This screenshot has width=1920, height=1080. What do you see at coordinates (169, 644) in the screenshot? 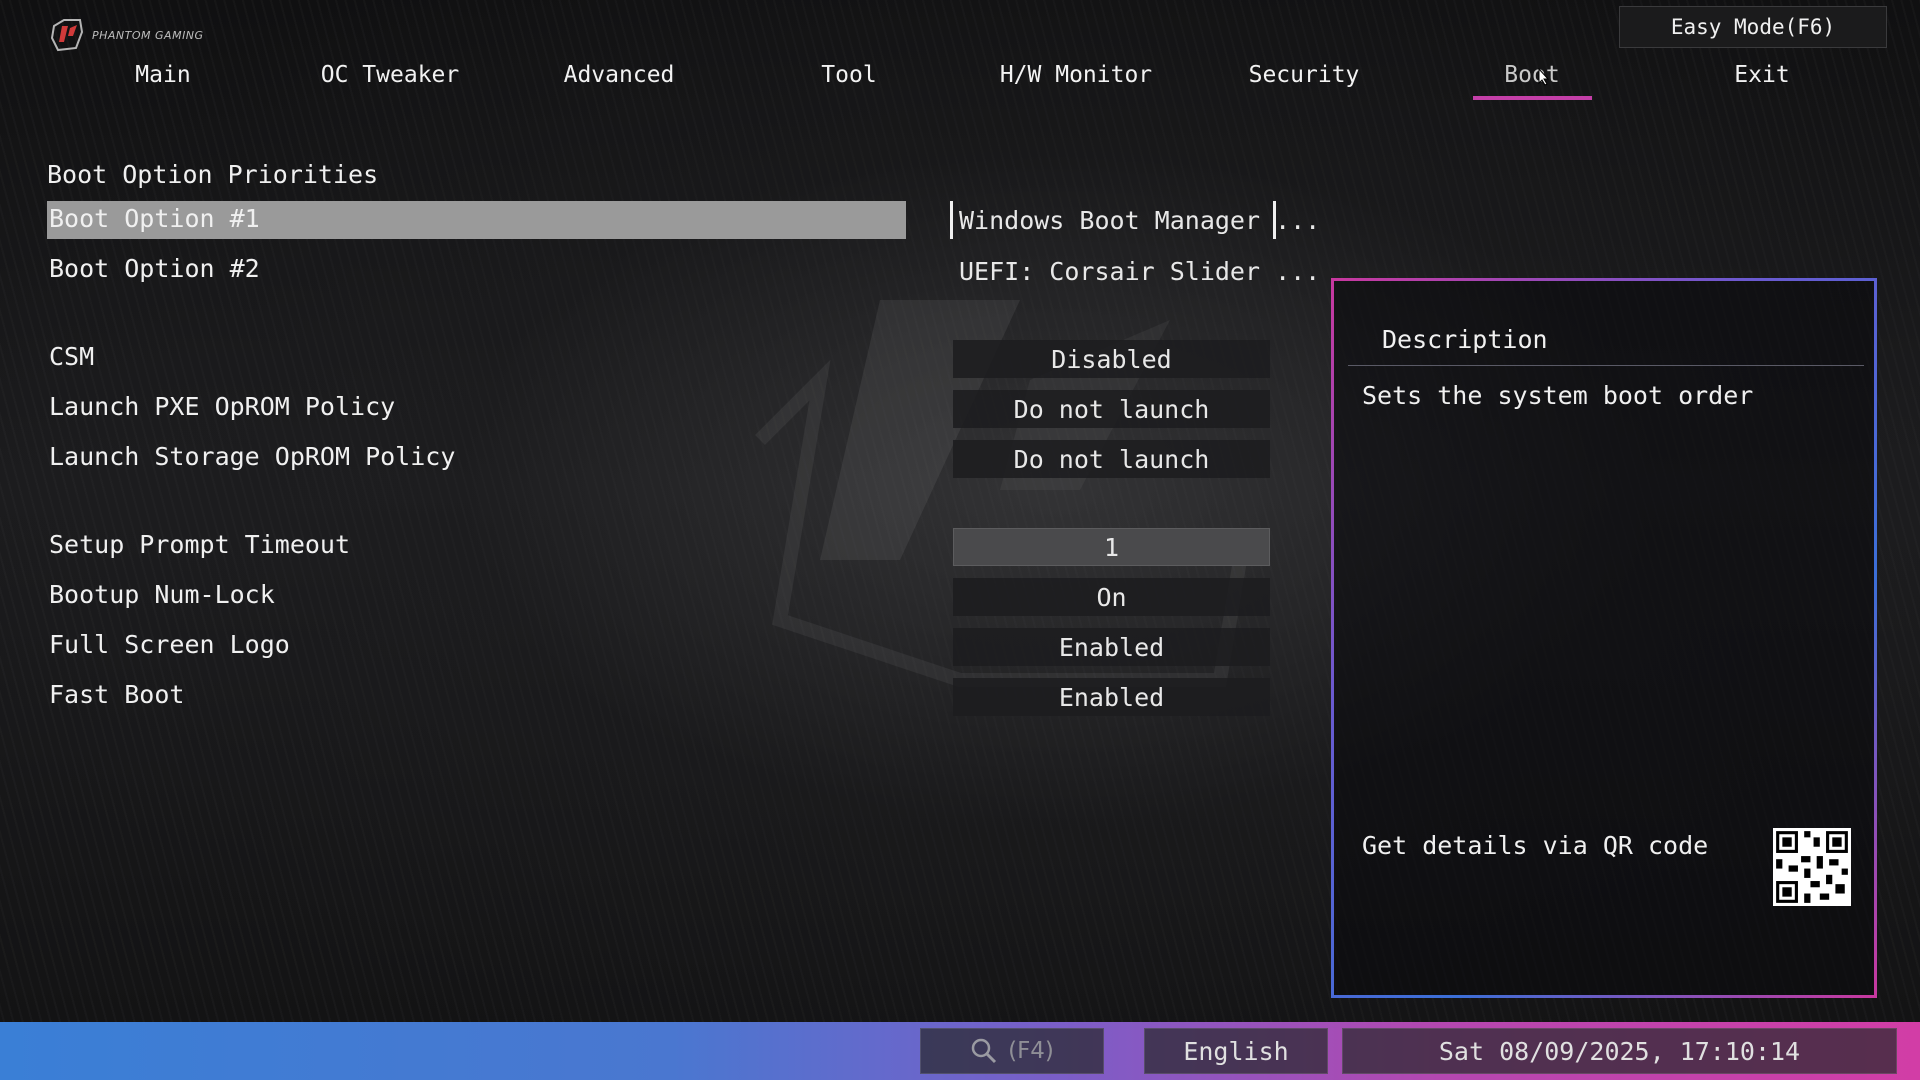
I see `full-screen-logo-label: Full Screen Logo` at bounding box center [169, 644].